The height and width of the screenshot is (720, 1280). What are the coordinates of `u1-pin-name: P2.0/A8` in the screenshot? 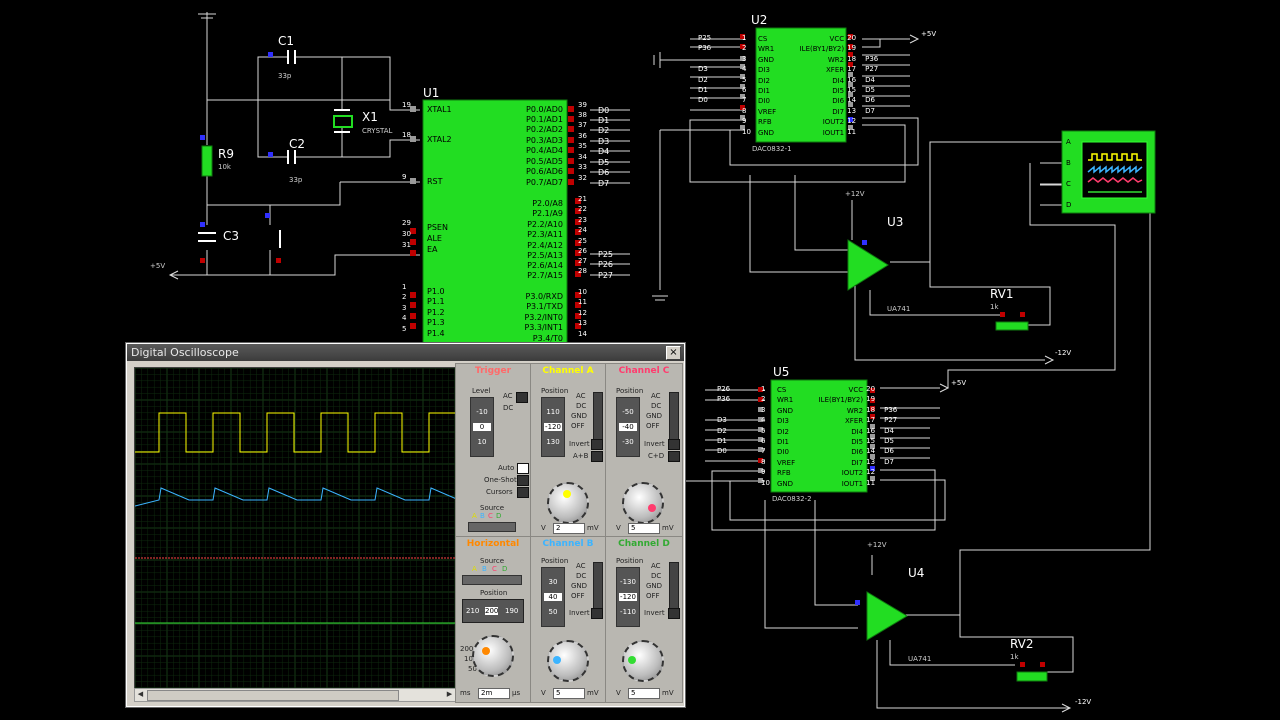 It's located at (547, 203).